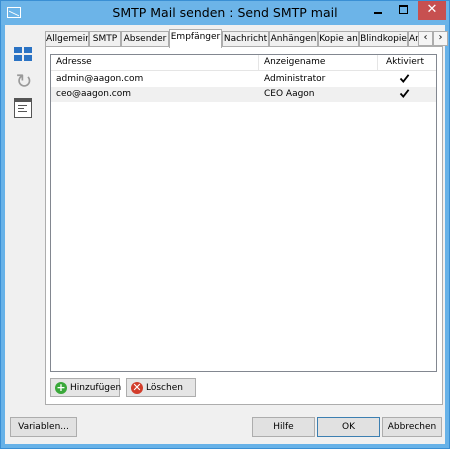 Image resolution: width=450 pixels, height=449 pixels. I want to click on table-row: admin@aagon.com Administrator, so click(243, 79).